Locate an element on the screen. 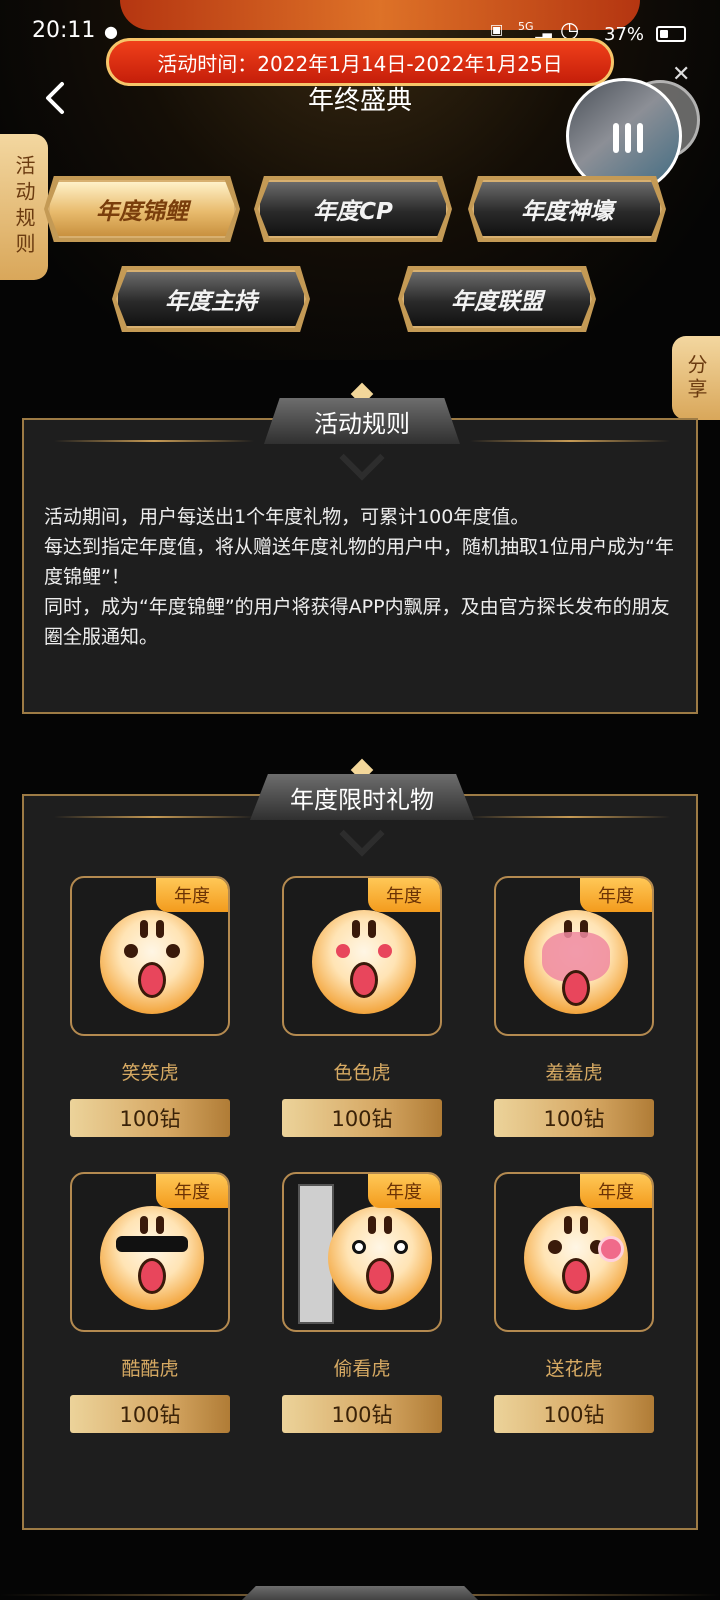 The width and height of the screenshot is (720, 1600). side-rules-label: 活动规则 is located at coordinates (24, 207).